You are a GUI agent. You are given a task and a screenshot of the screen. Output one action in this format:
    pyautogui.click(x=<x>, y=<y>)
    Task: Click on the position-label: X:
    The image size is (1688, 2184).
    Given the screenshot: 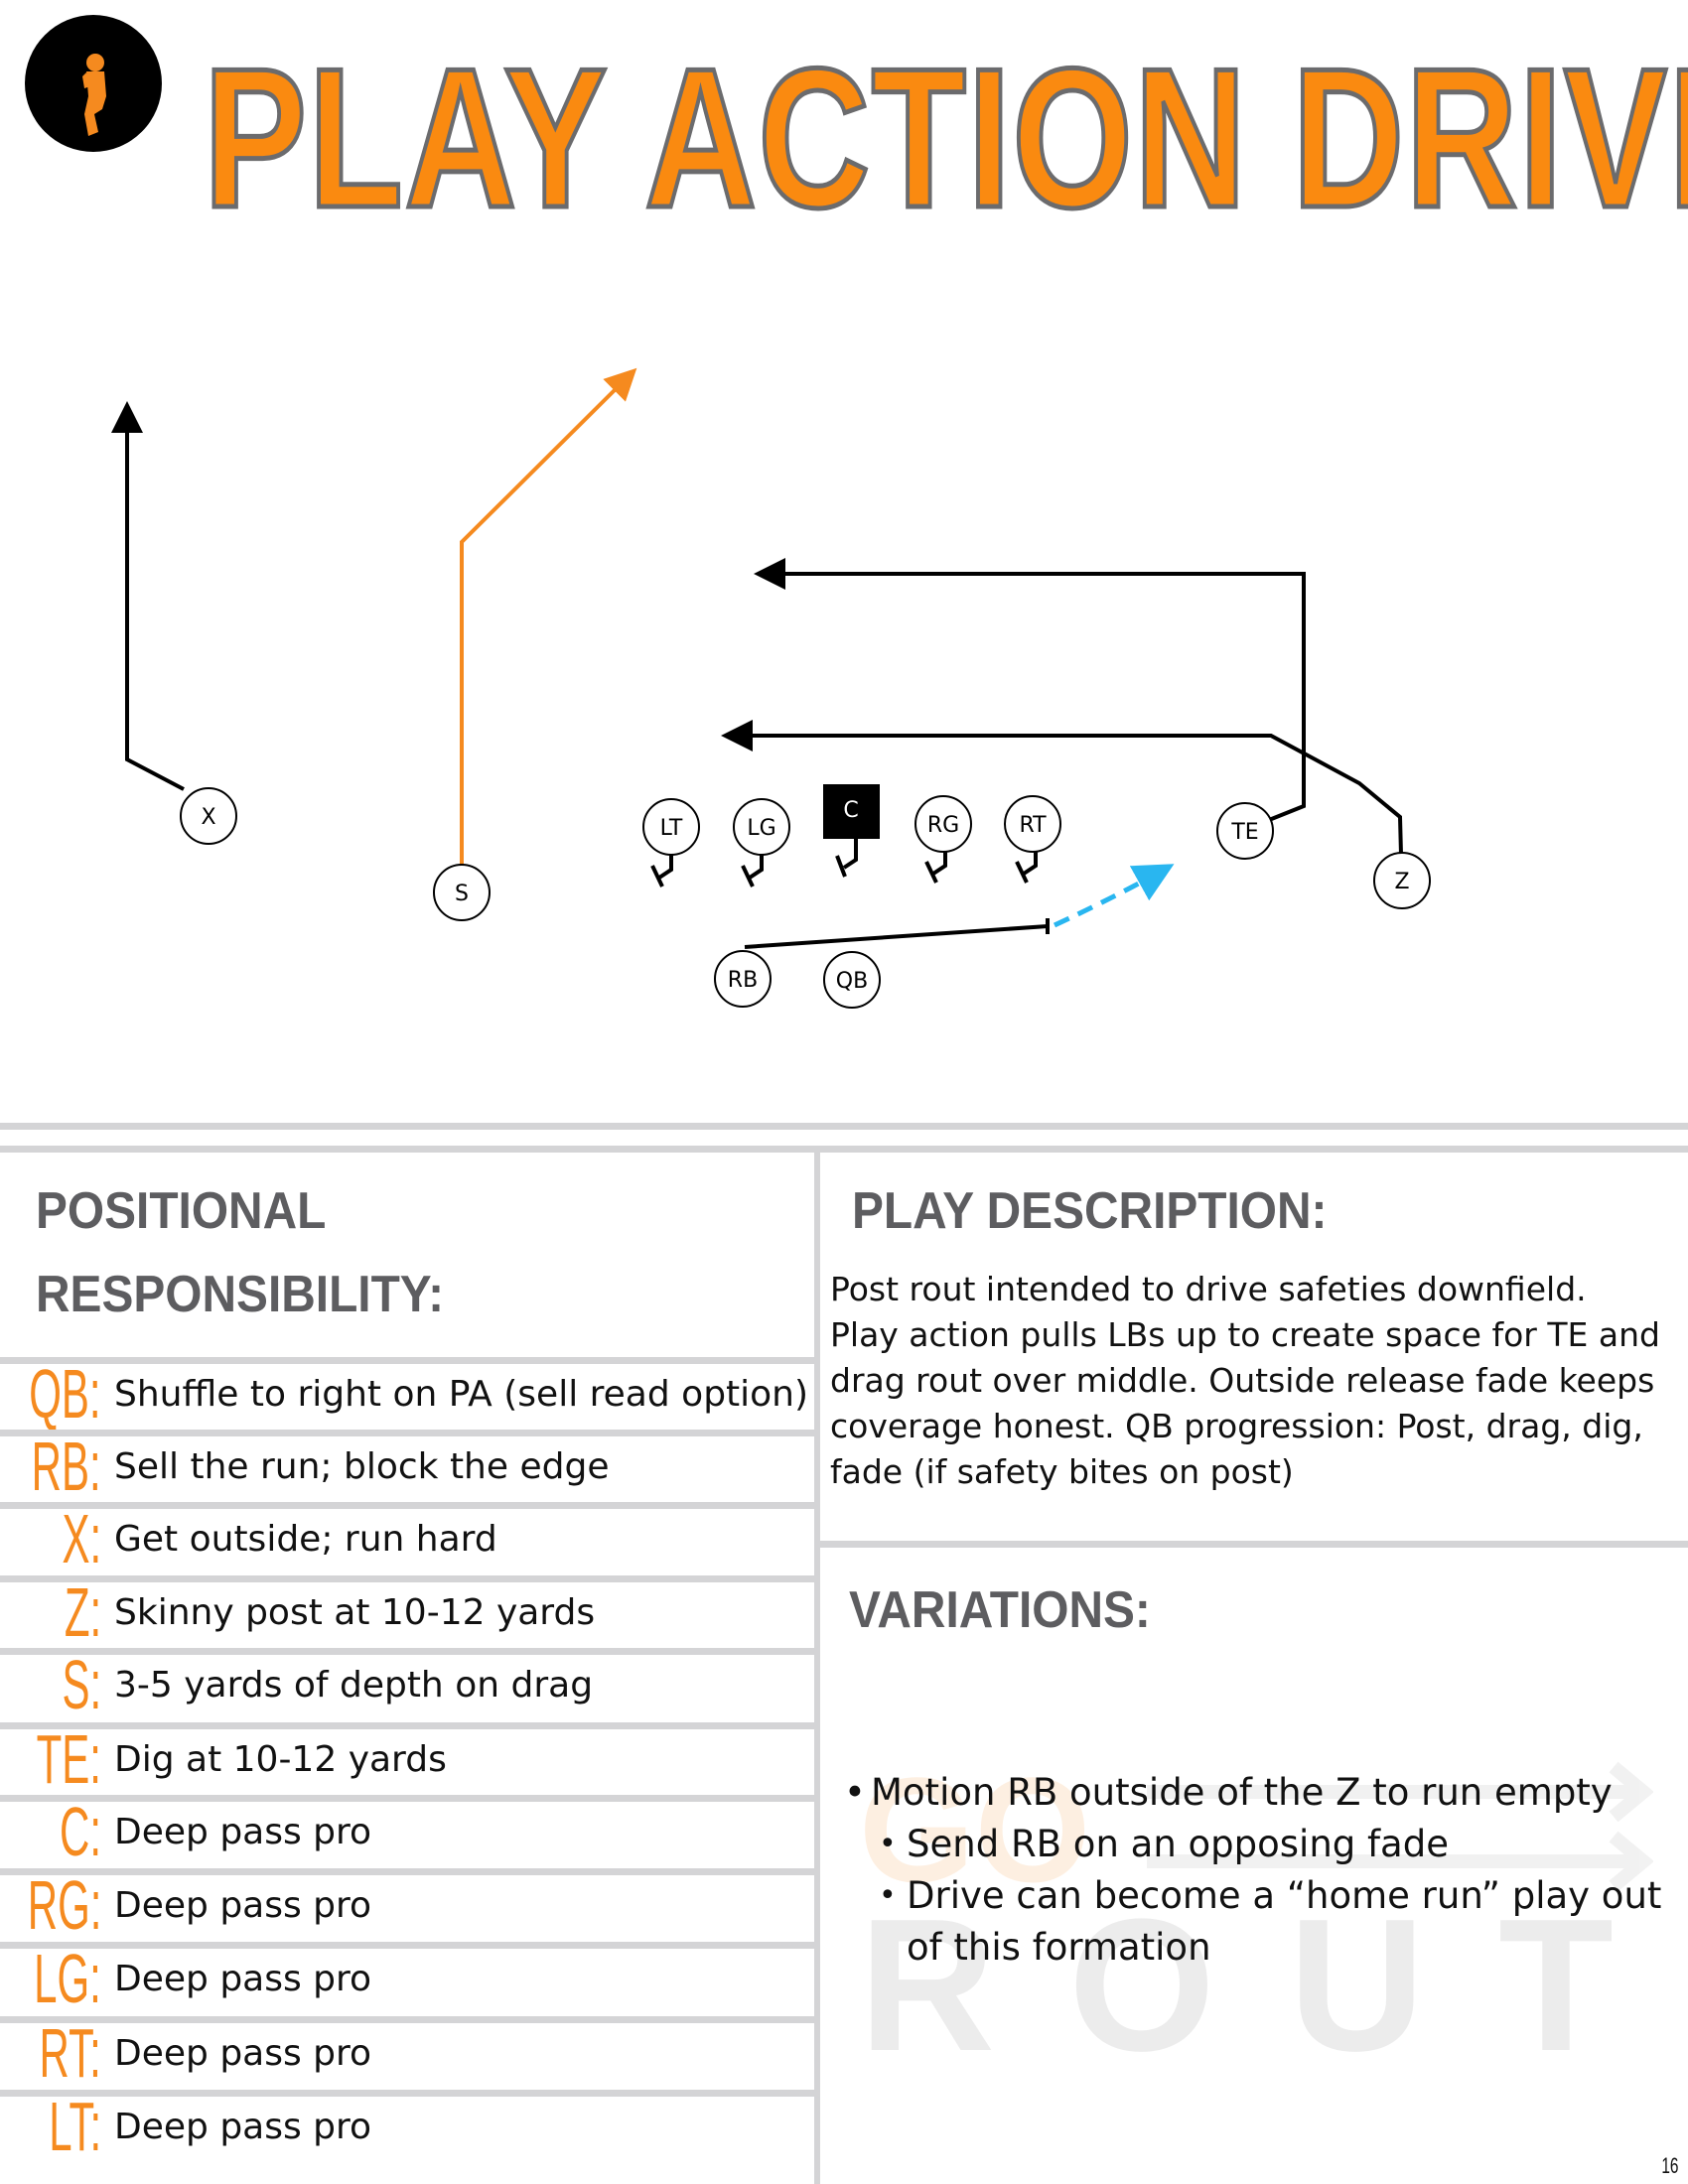 What is the action you would take?
    pyautogui.click(x=81, y=1538)
    